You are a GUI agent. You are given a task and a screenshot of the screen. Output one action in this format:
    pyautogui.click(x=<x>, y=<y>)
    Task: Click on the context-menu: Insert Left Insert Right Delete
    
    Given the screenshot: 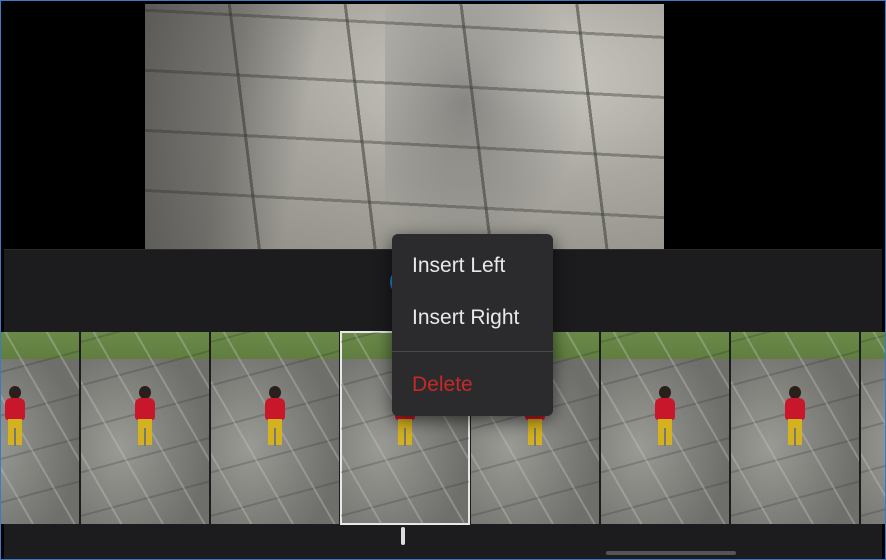 What is the action you would take?
    pyautogui.click(x=472, y=325)
    